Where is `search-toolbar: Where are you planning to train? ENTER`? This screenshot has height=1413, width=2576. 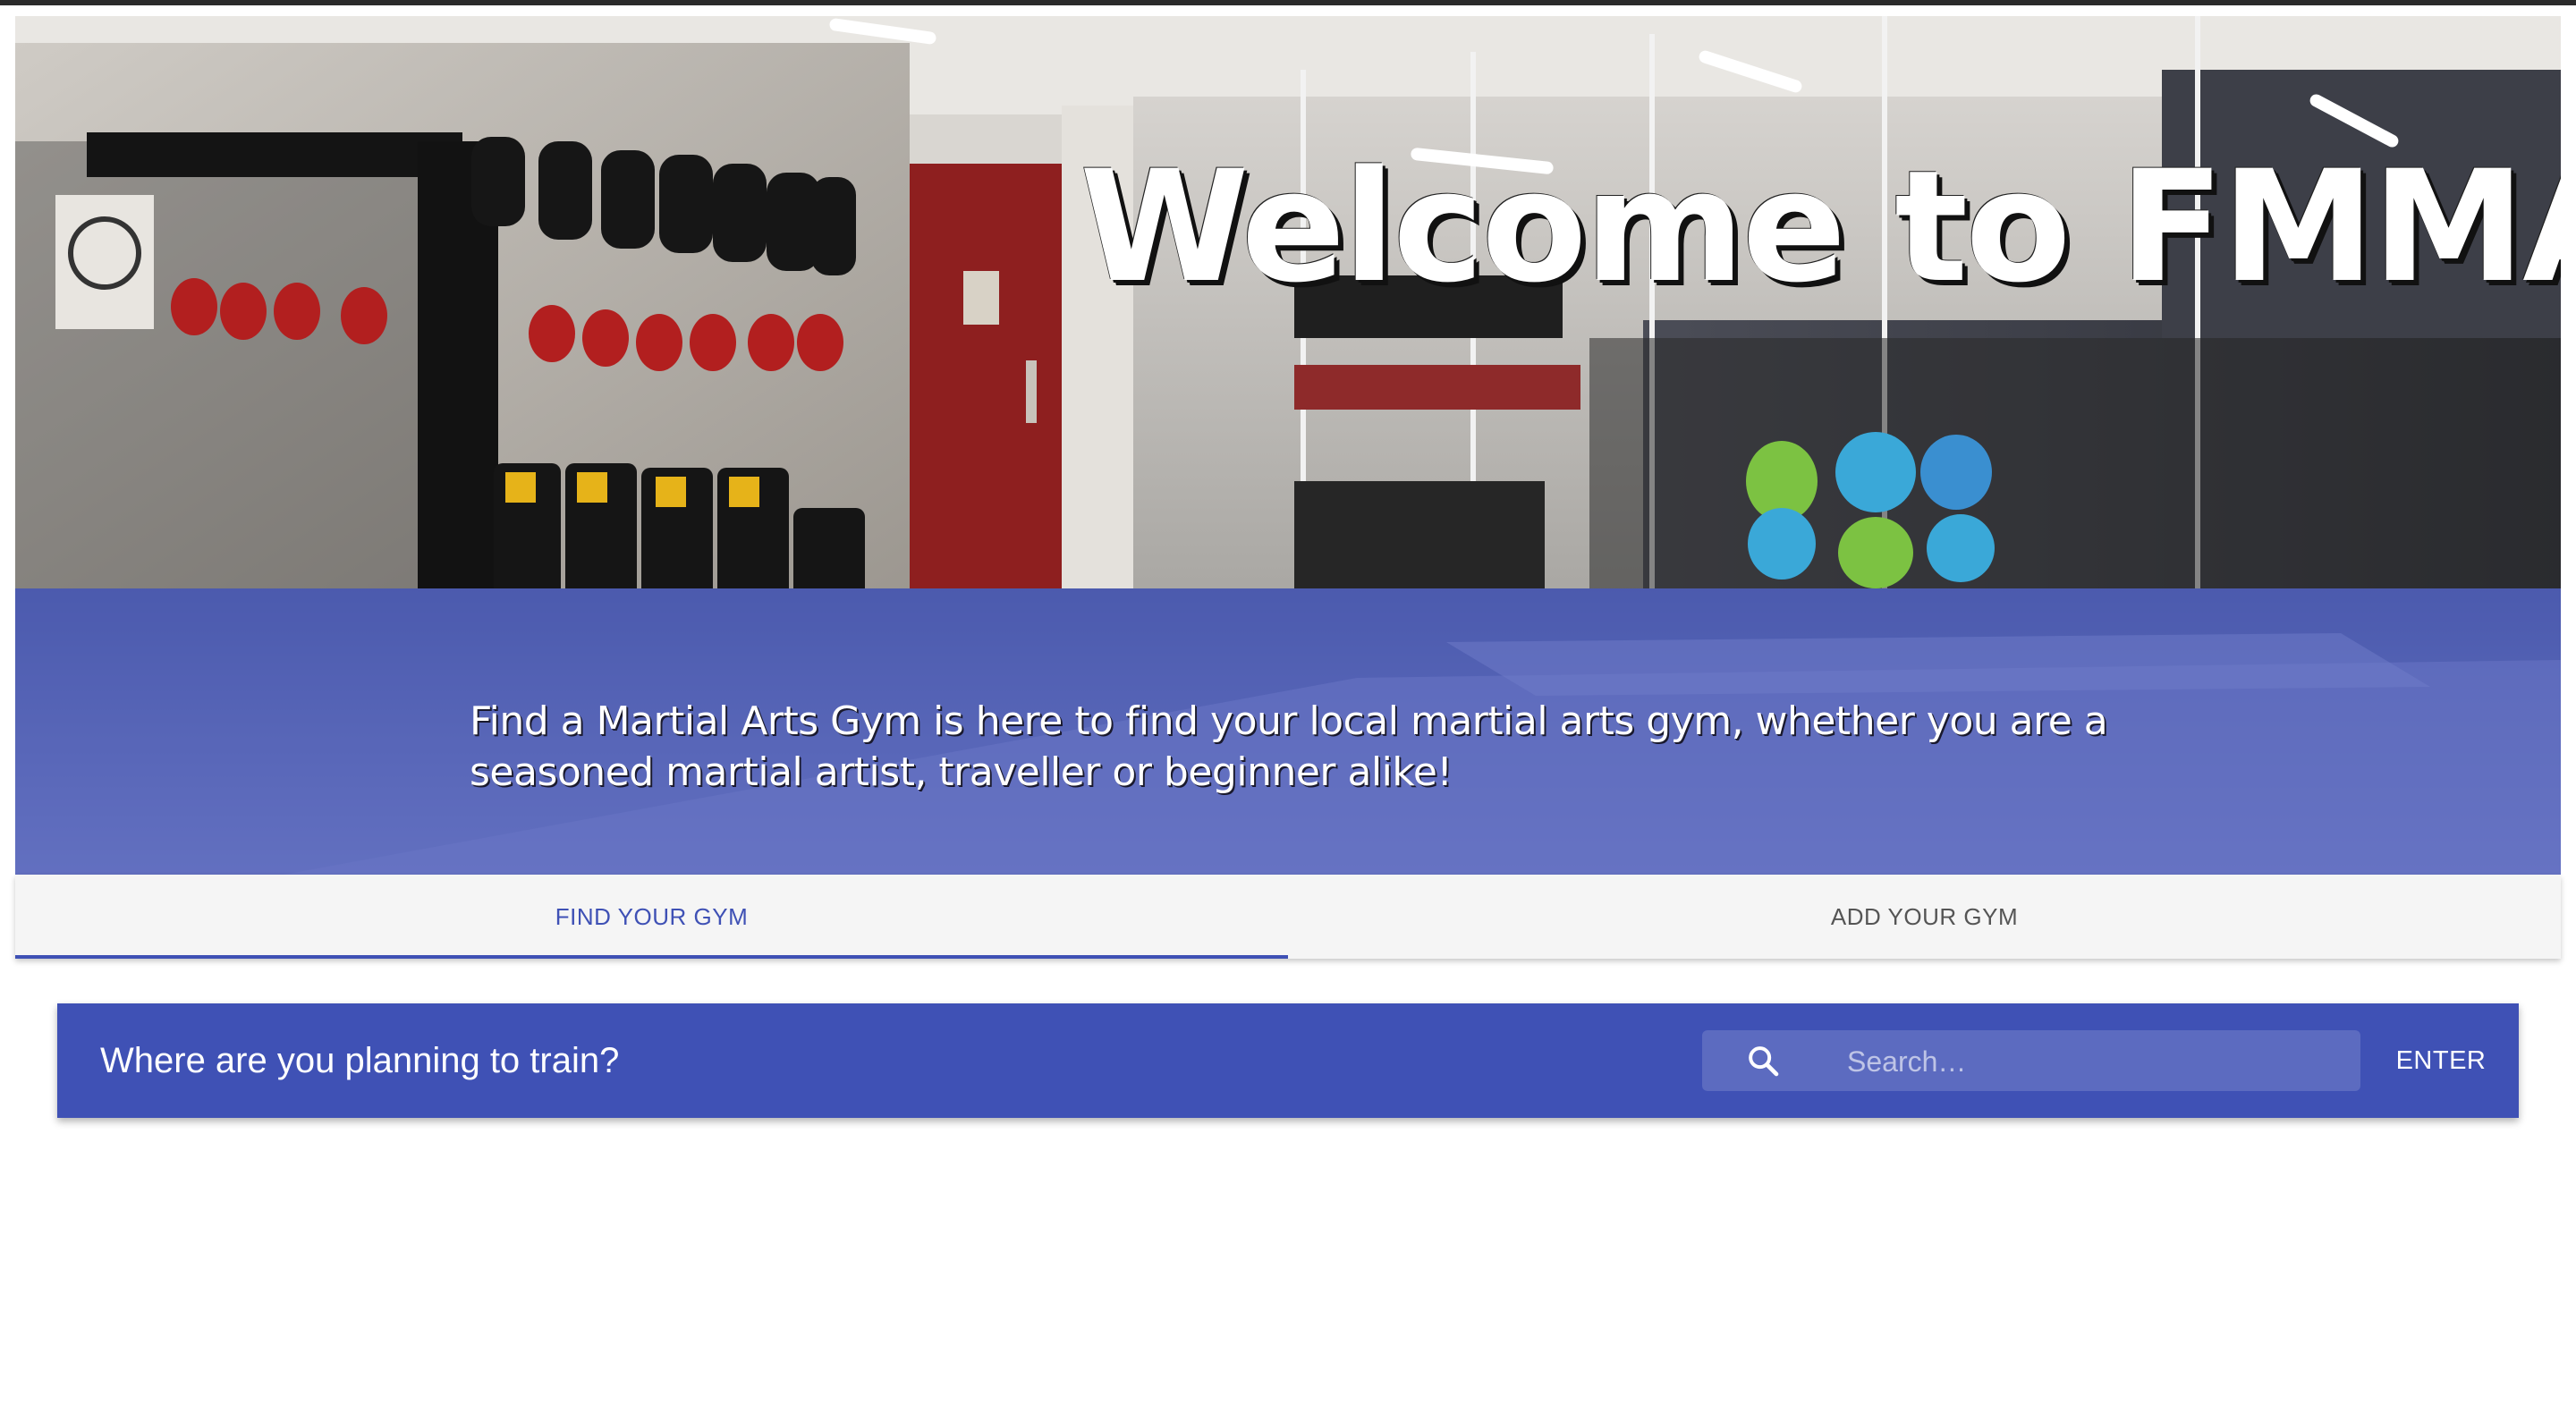 search-toolbar: Where are you planning to train? ENTER is located at coordinates (1288, 1060).